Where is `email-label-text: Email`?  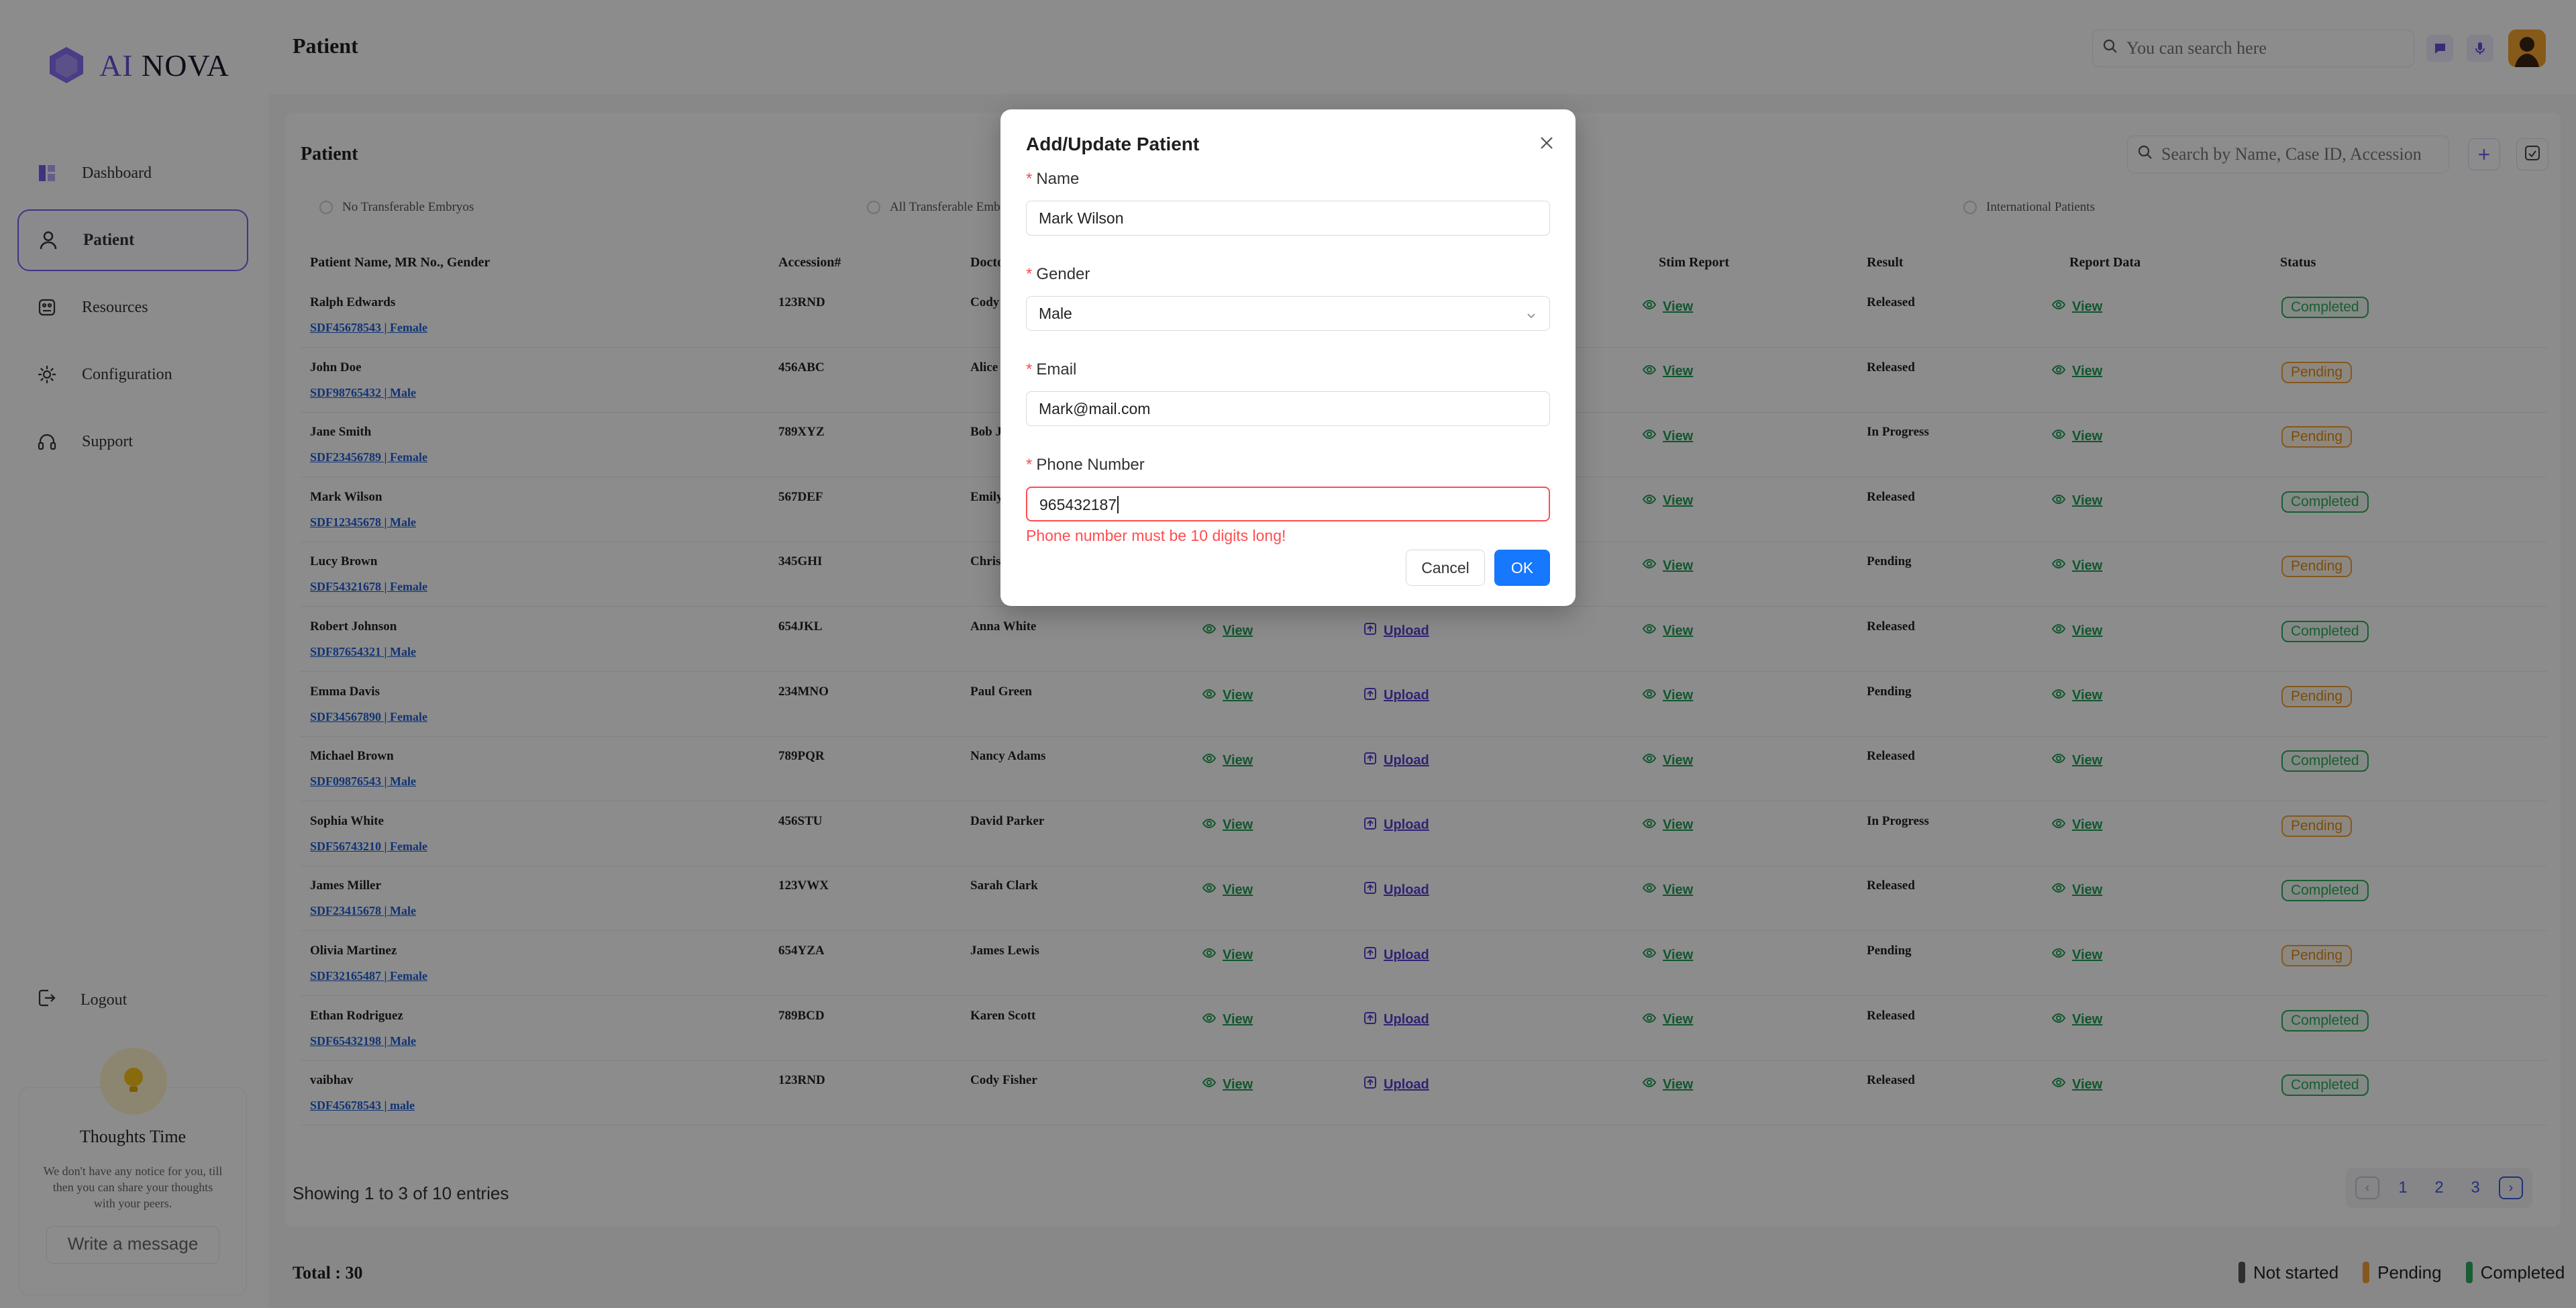 email-label-text: Email is located at coordinates (1056, 369).